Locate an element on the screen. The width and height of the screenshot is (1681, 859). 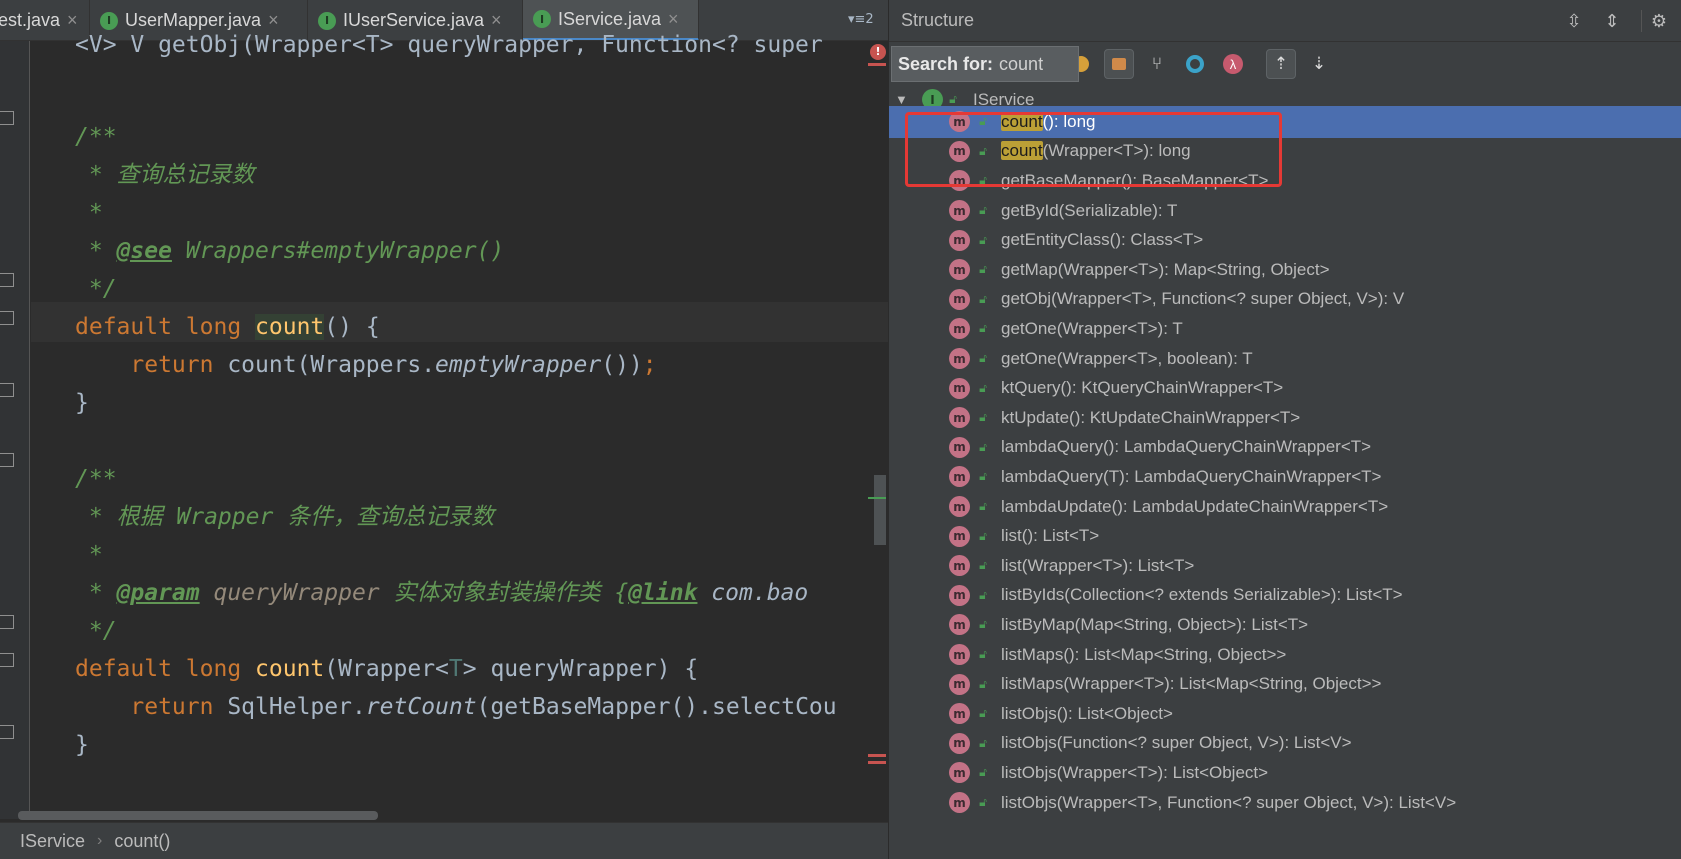
gear-icon: ⚙ is located at coordinates (1659, 21).